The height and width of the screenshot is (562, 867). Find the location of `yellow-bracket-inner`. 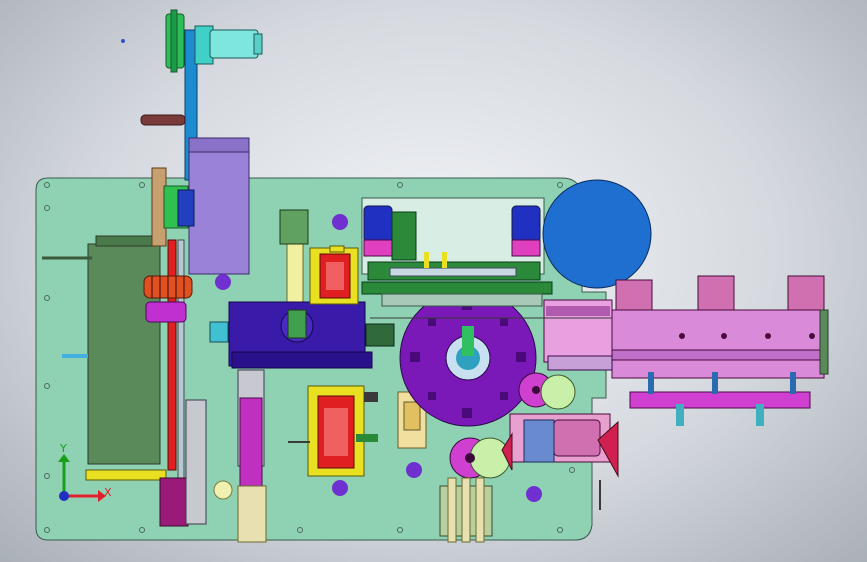

yellow-bracket-inner is located at coordinates (412, 416).